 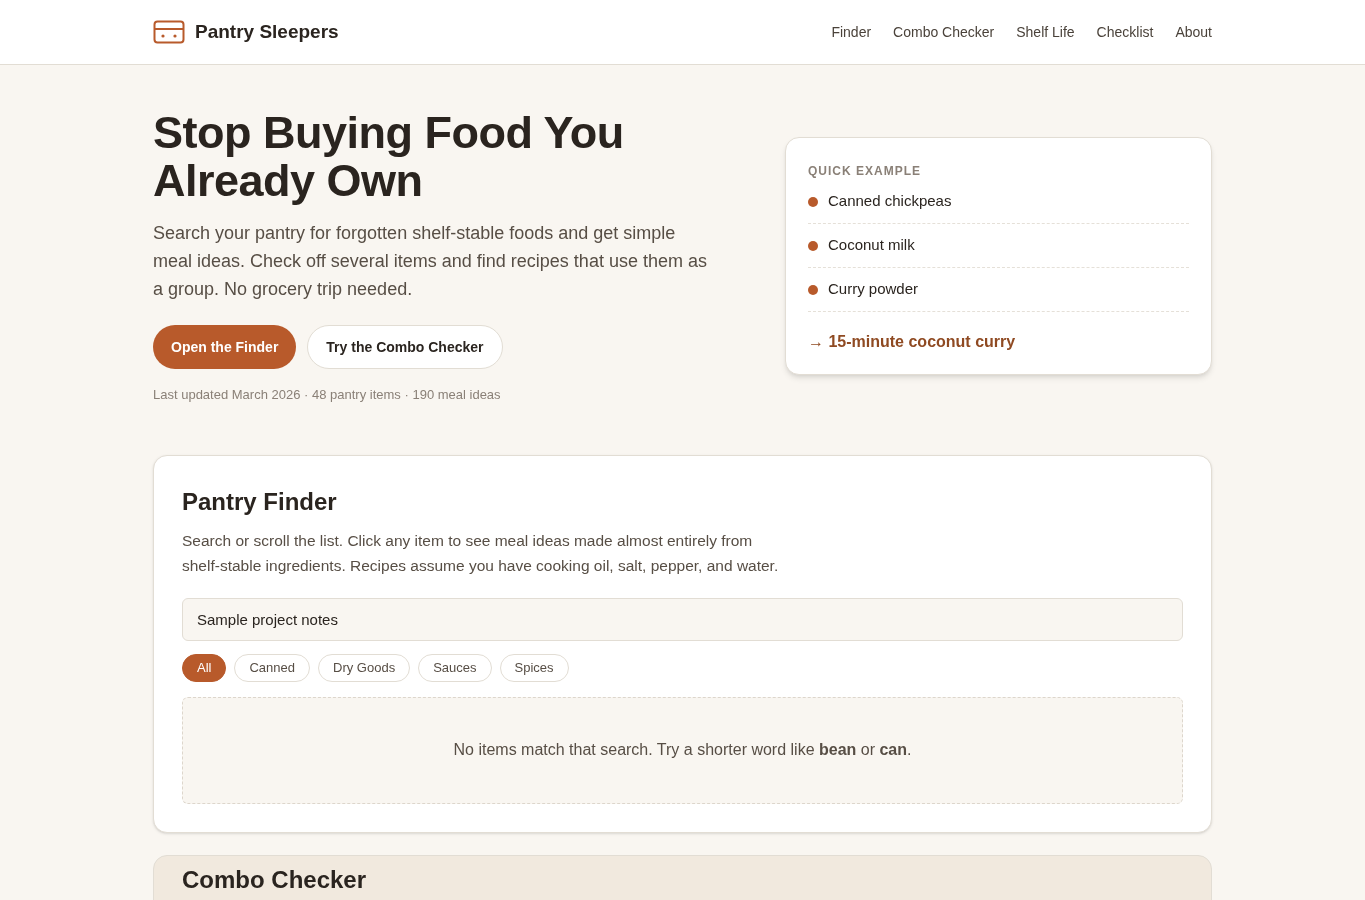 I want to click on filter-chip: All, so click(x=204, y=667).